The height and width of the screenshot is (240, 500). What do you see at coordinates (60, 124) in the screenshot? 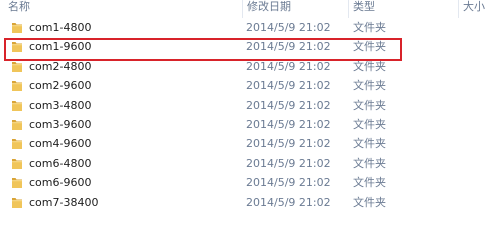
I see `file-name: com3-9600` at bounding box center [60, 124].